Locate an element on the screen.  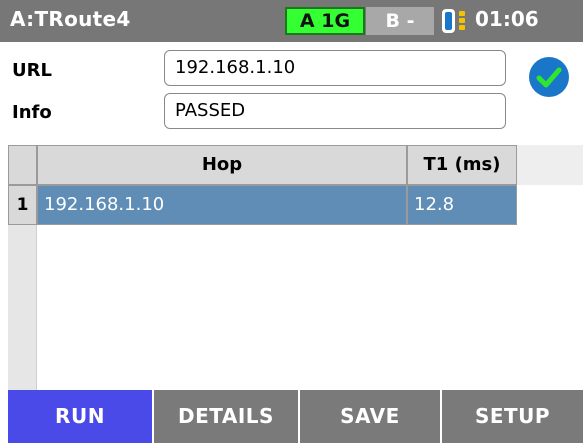
phone-battery-icon is located at coordinates (453, 21).